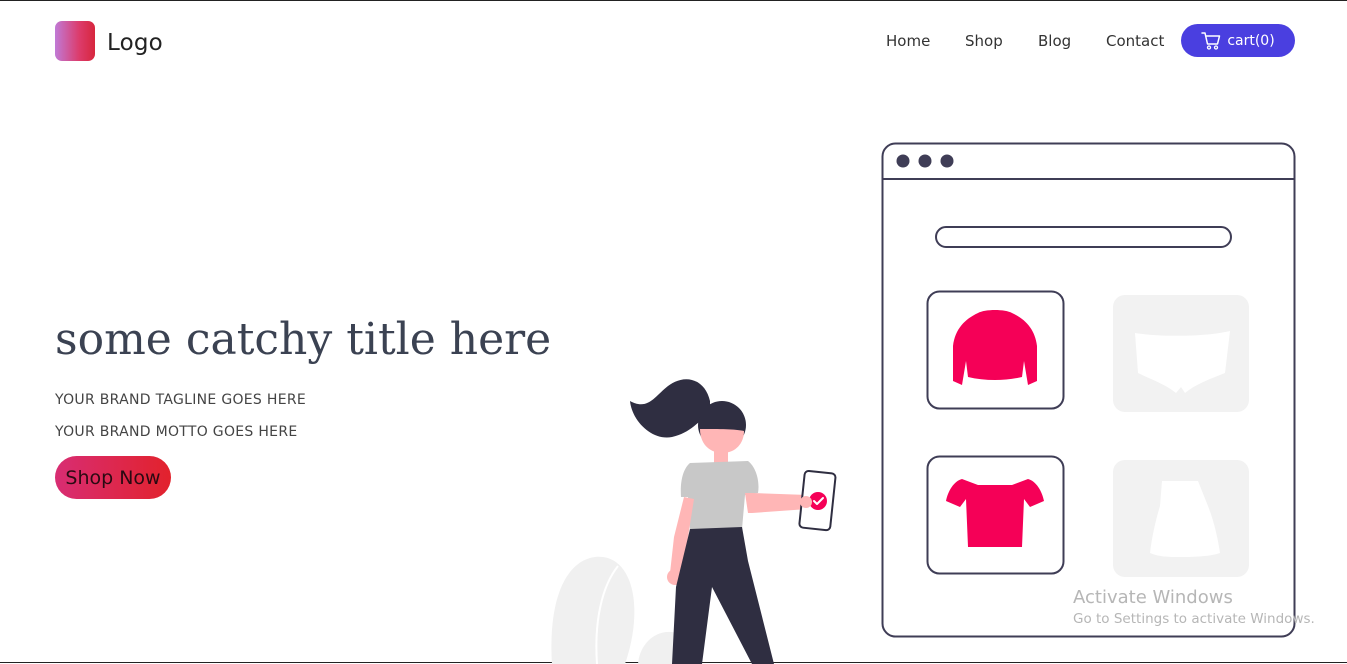 The image size is (1347, 664). I want to click on logo-text: Logo, so click(135, 43).